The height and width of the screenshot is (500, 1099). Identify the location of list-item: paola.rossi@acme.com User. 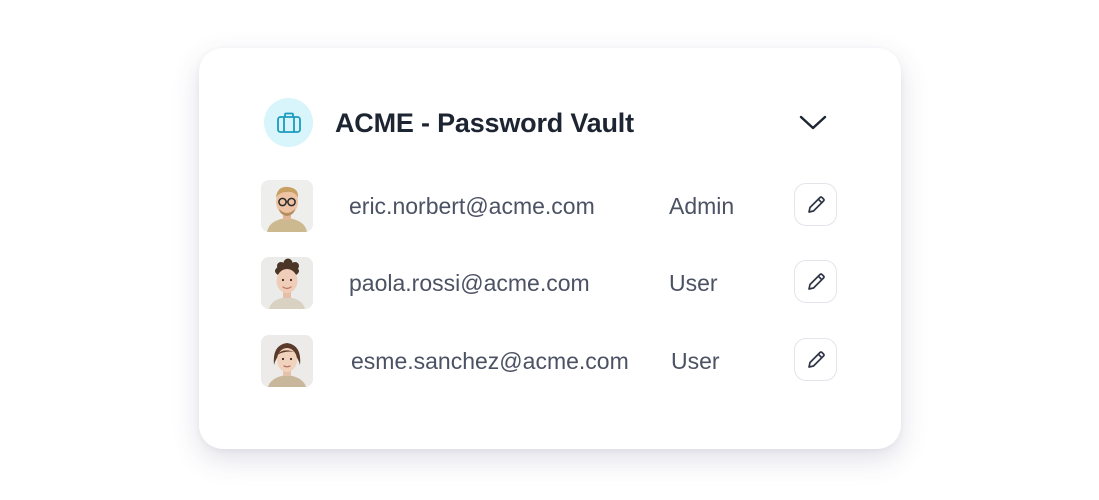
(551, 283).